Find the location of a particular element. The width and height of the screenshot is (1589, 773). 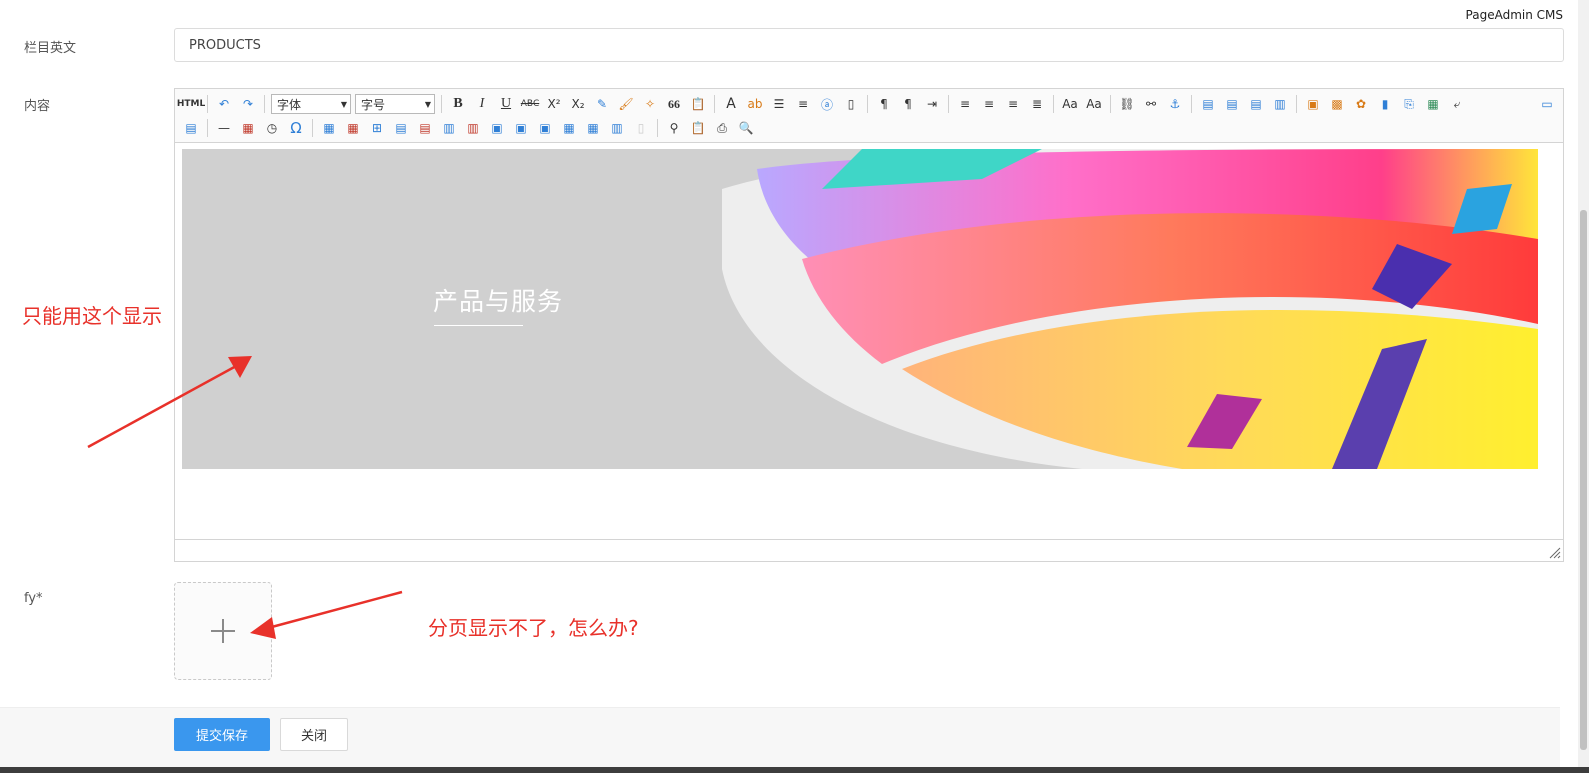

taskbar-strip is located at coordinates (794, 770).